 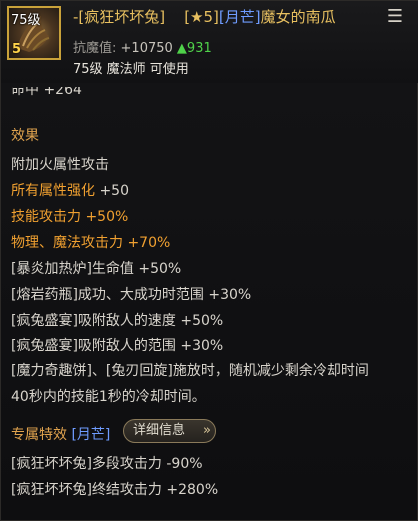 What do you see at coordinates (39, 435) in the screenshot?
I see `exclusive-title: 专属特效` at bounding box center [39, 435].